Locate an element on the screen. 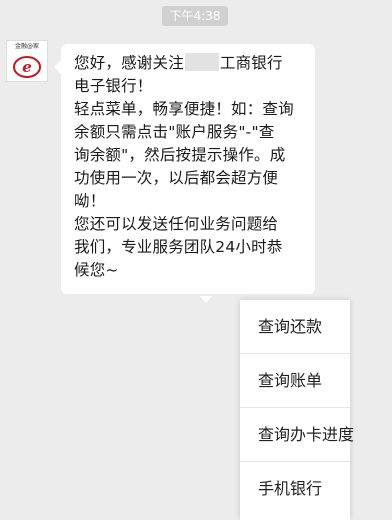  icbc-e-logo-icon: e is located at coordinates (27, 67).